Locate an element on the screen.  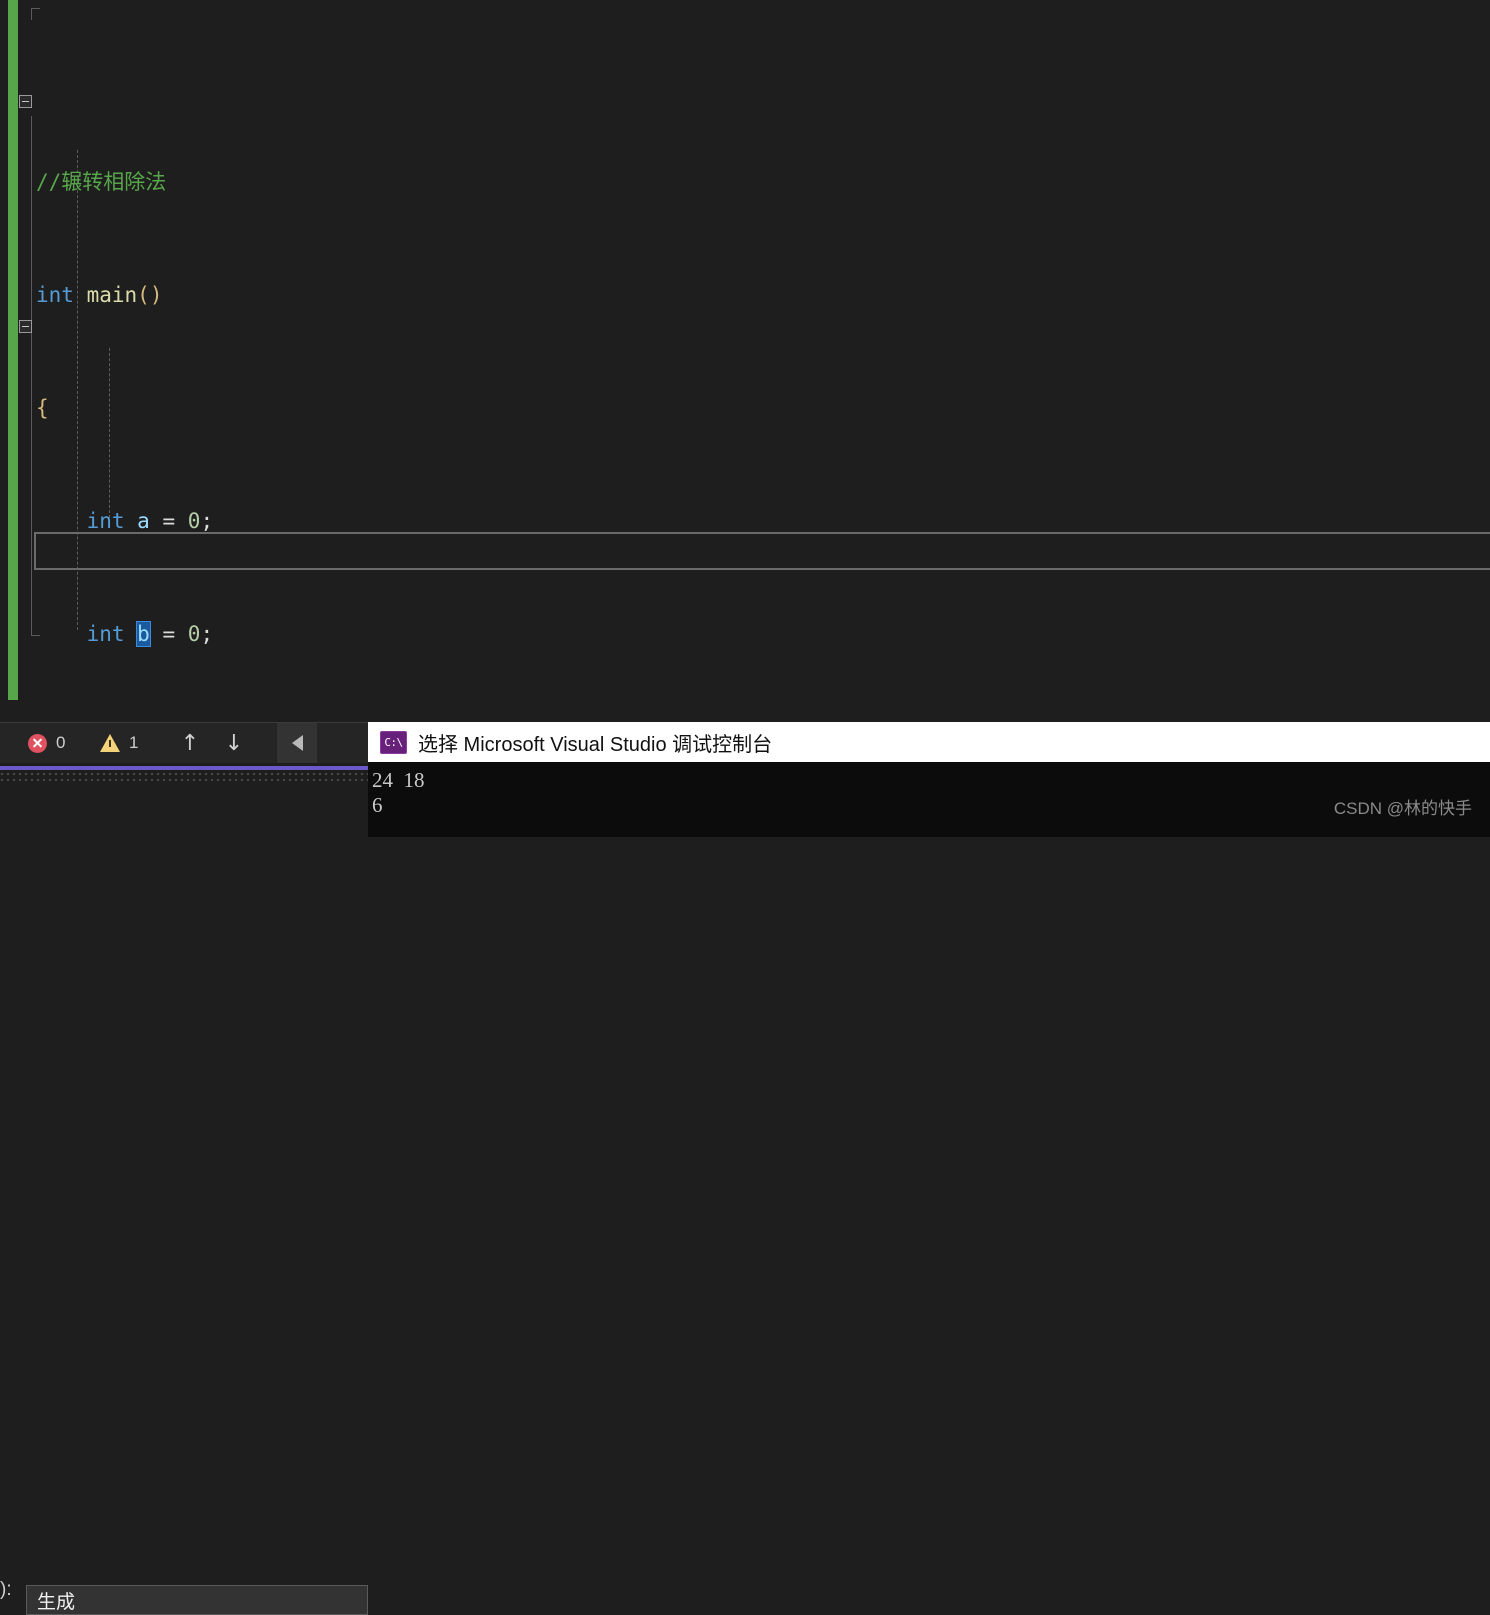
code-line-1: //辗转相除法 is located at coordinates (207, 183).